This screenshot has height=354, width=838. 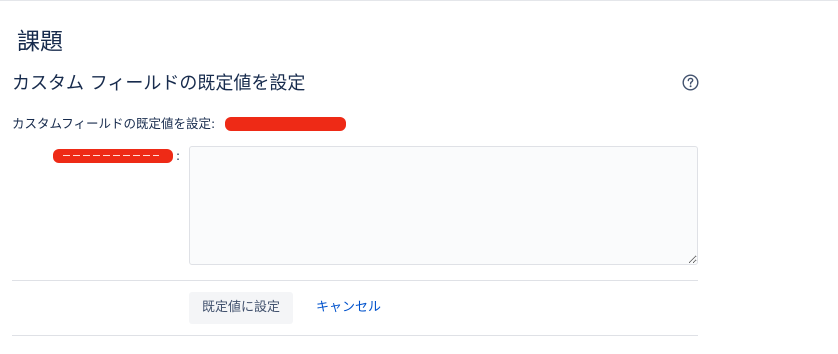 I want to click on field-description: カスタムフィールドの既定値を設定:, so click(x=114, y=123).